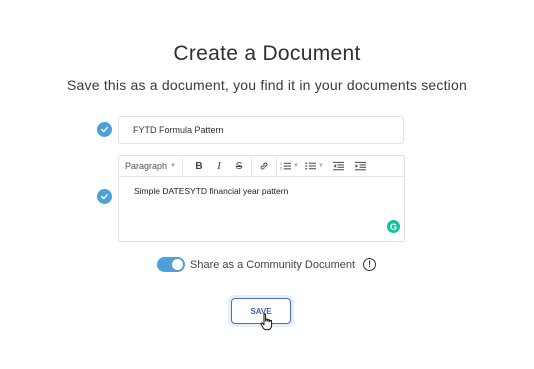 Image resolution: width=534 pixels, height=369 pixels. I want to click on share-community-toggle, so click(171, 264).